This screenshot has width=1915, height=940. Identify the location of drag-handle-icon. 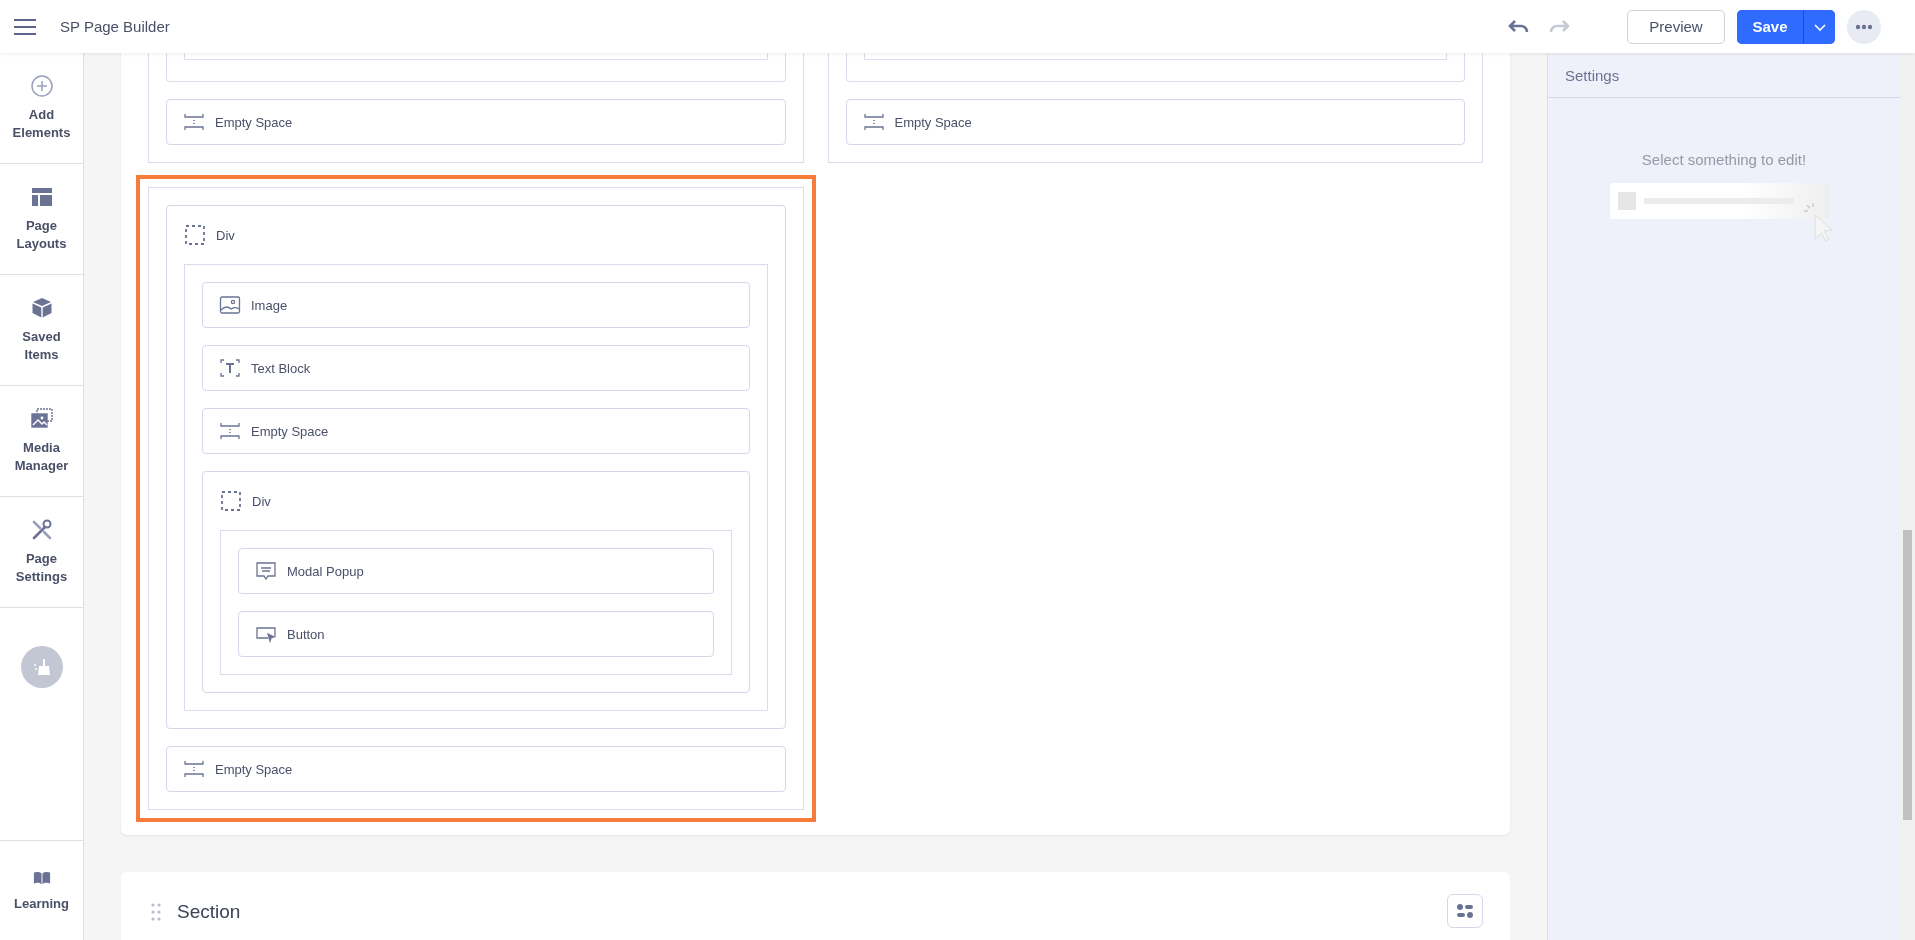
(156, 912).